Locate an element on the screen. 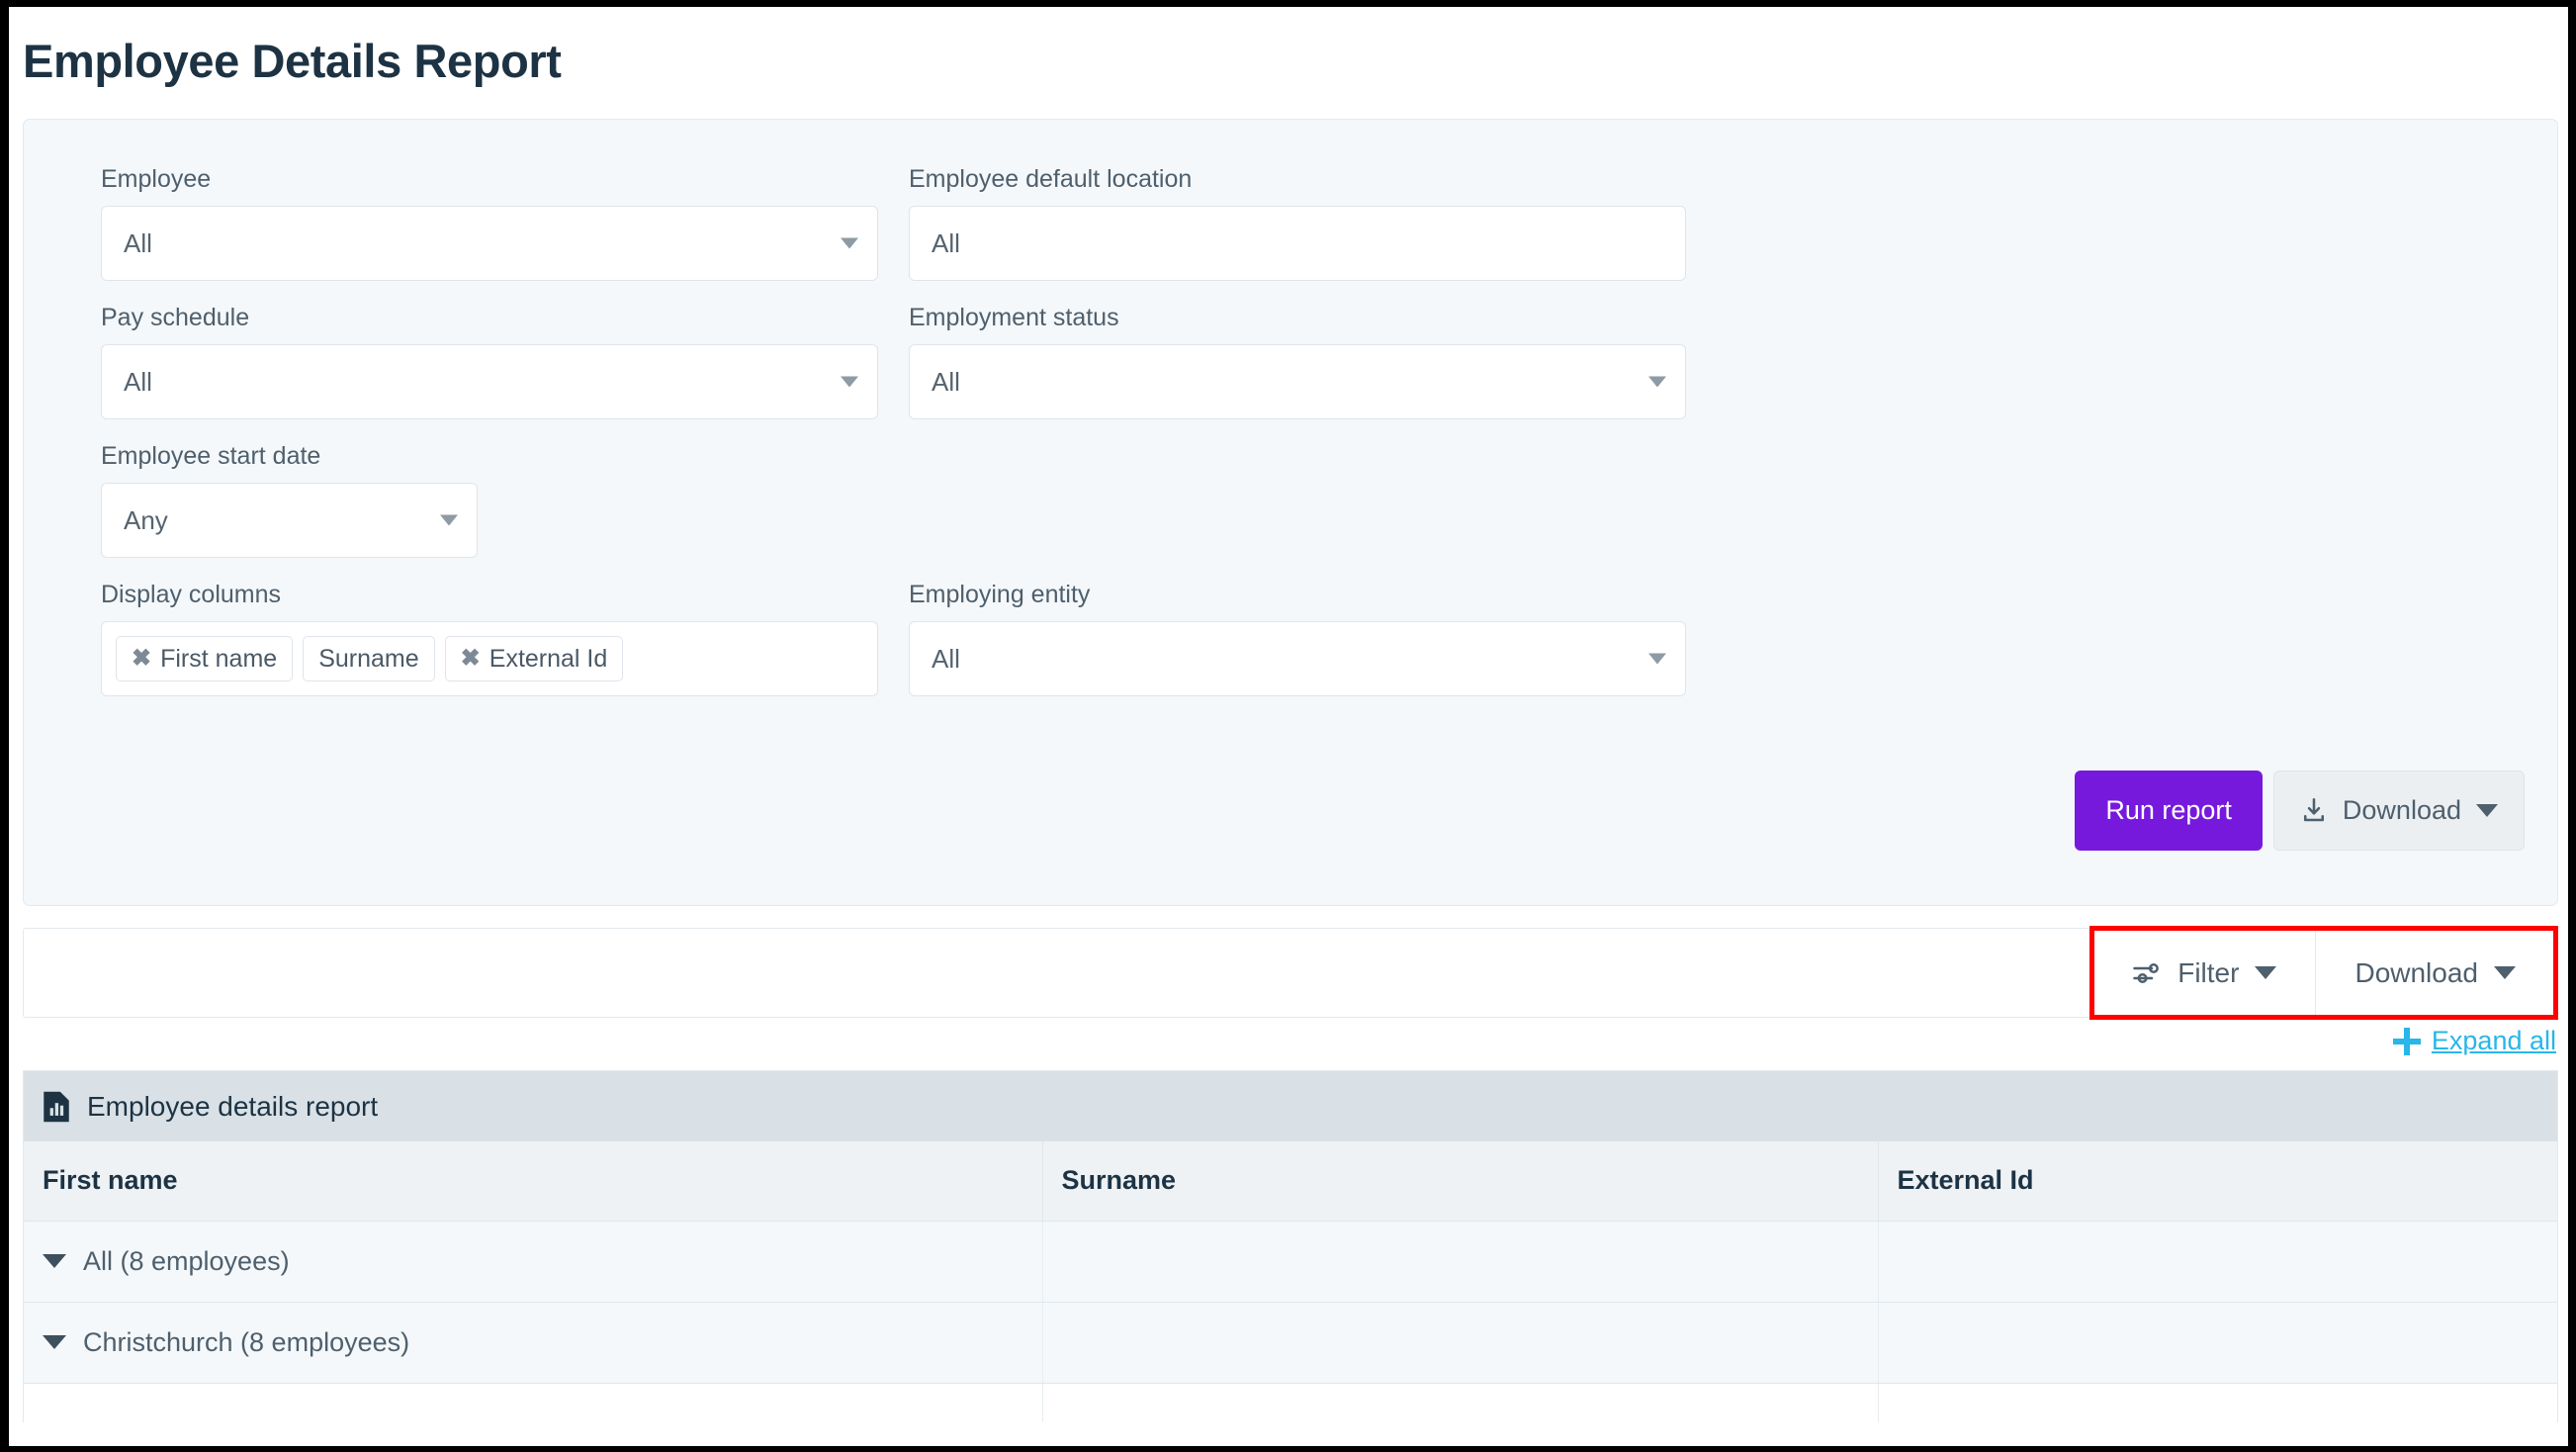  employing-entity-select-value: All is located at coordinates (946, 658).